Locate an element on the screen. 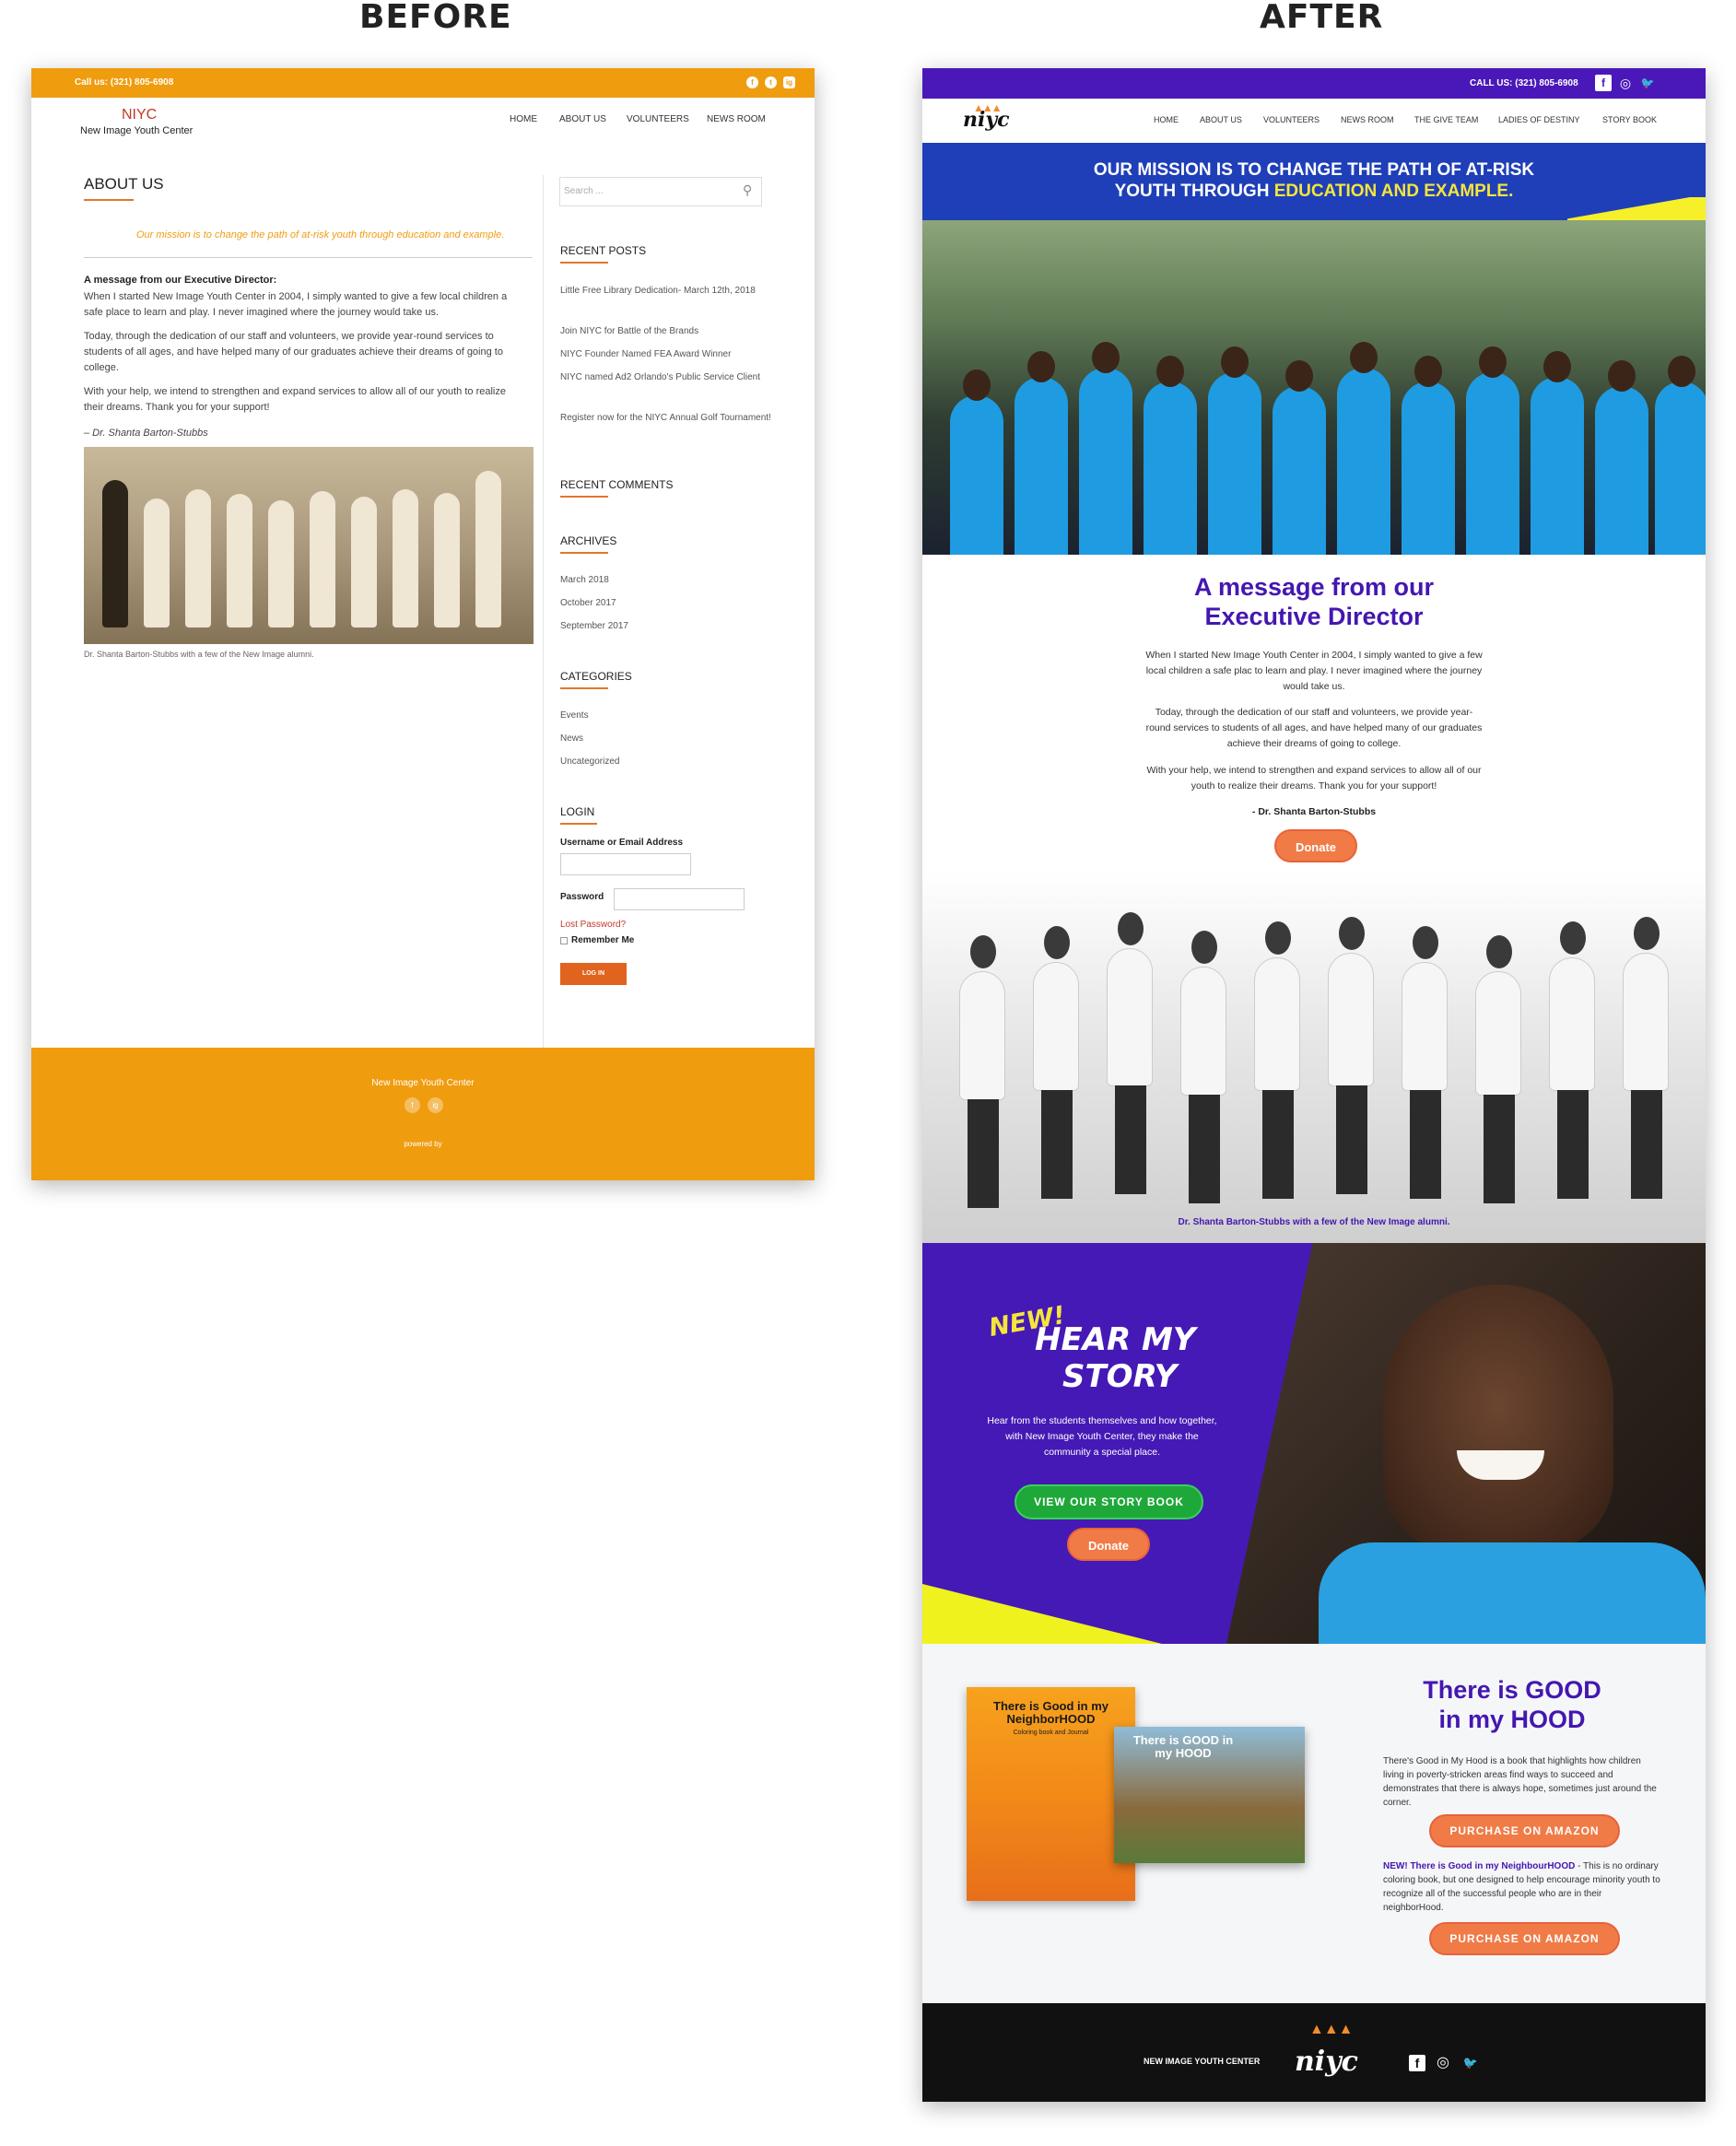 This screenshot has width=1736, height=2146. story-heading-1: HEAR MY is located at coordinates (1116, 1339).